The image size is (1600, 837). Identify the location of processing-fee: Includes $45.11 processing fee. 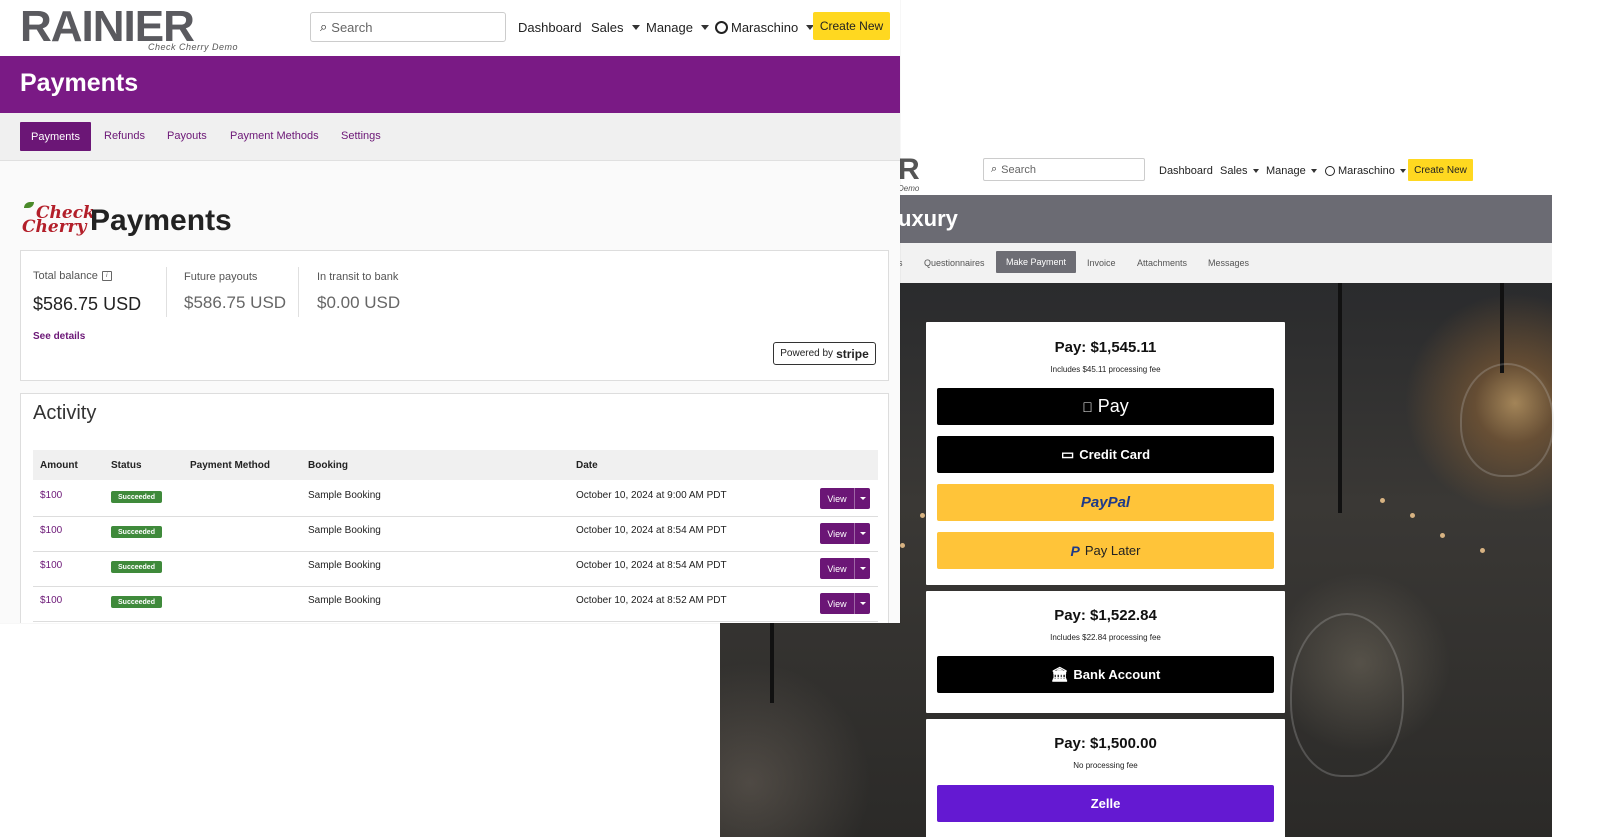
(1105, 369).